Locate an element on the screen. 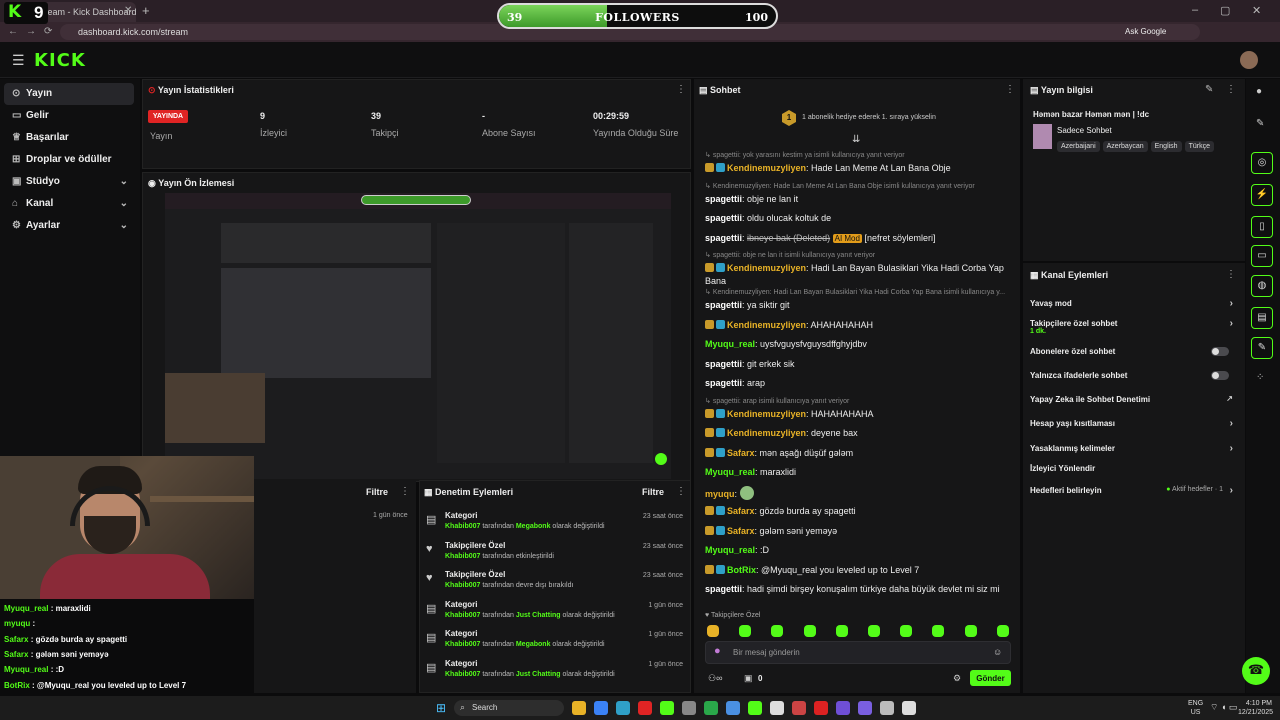  filter-button: Filtre is located at coordinates (377, 492).